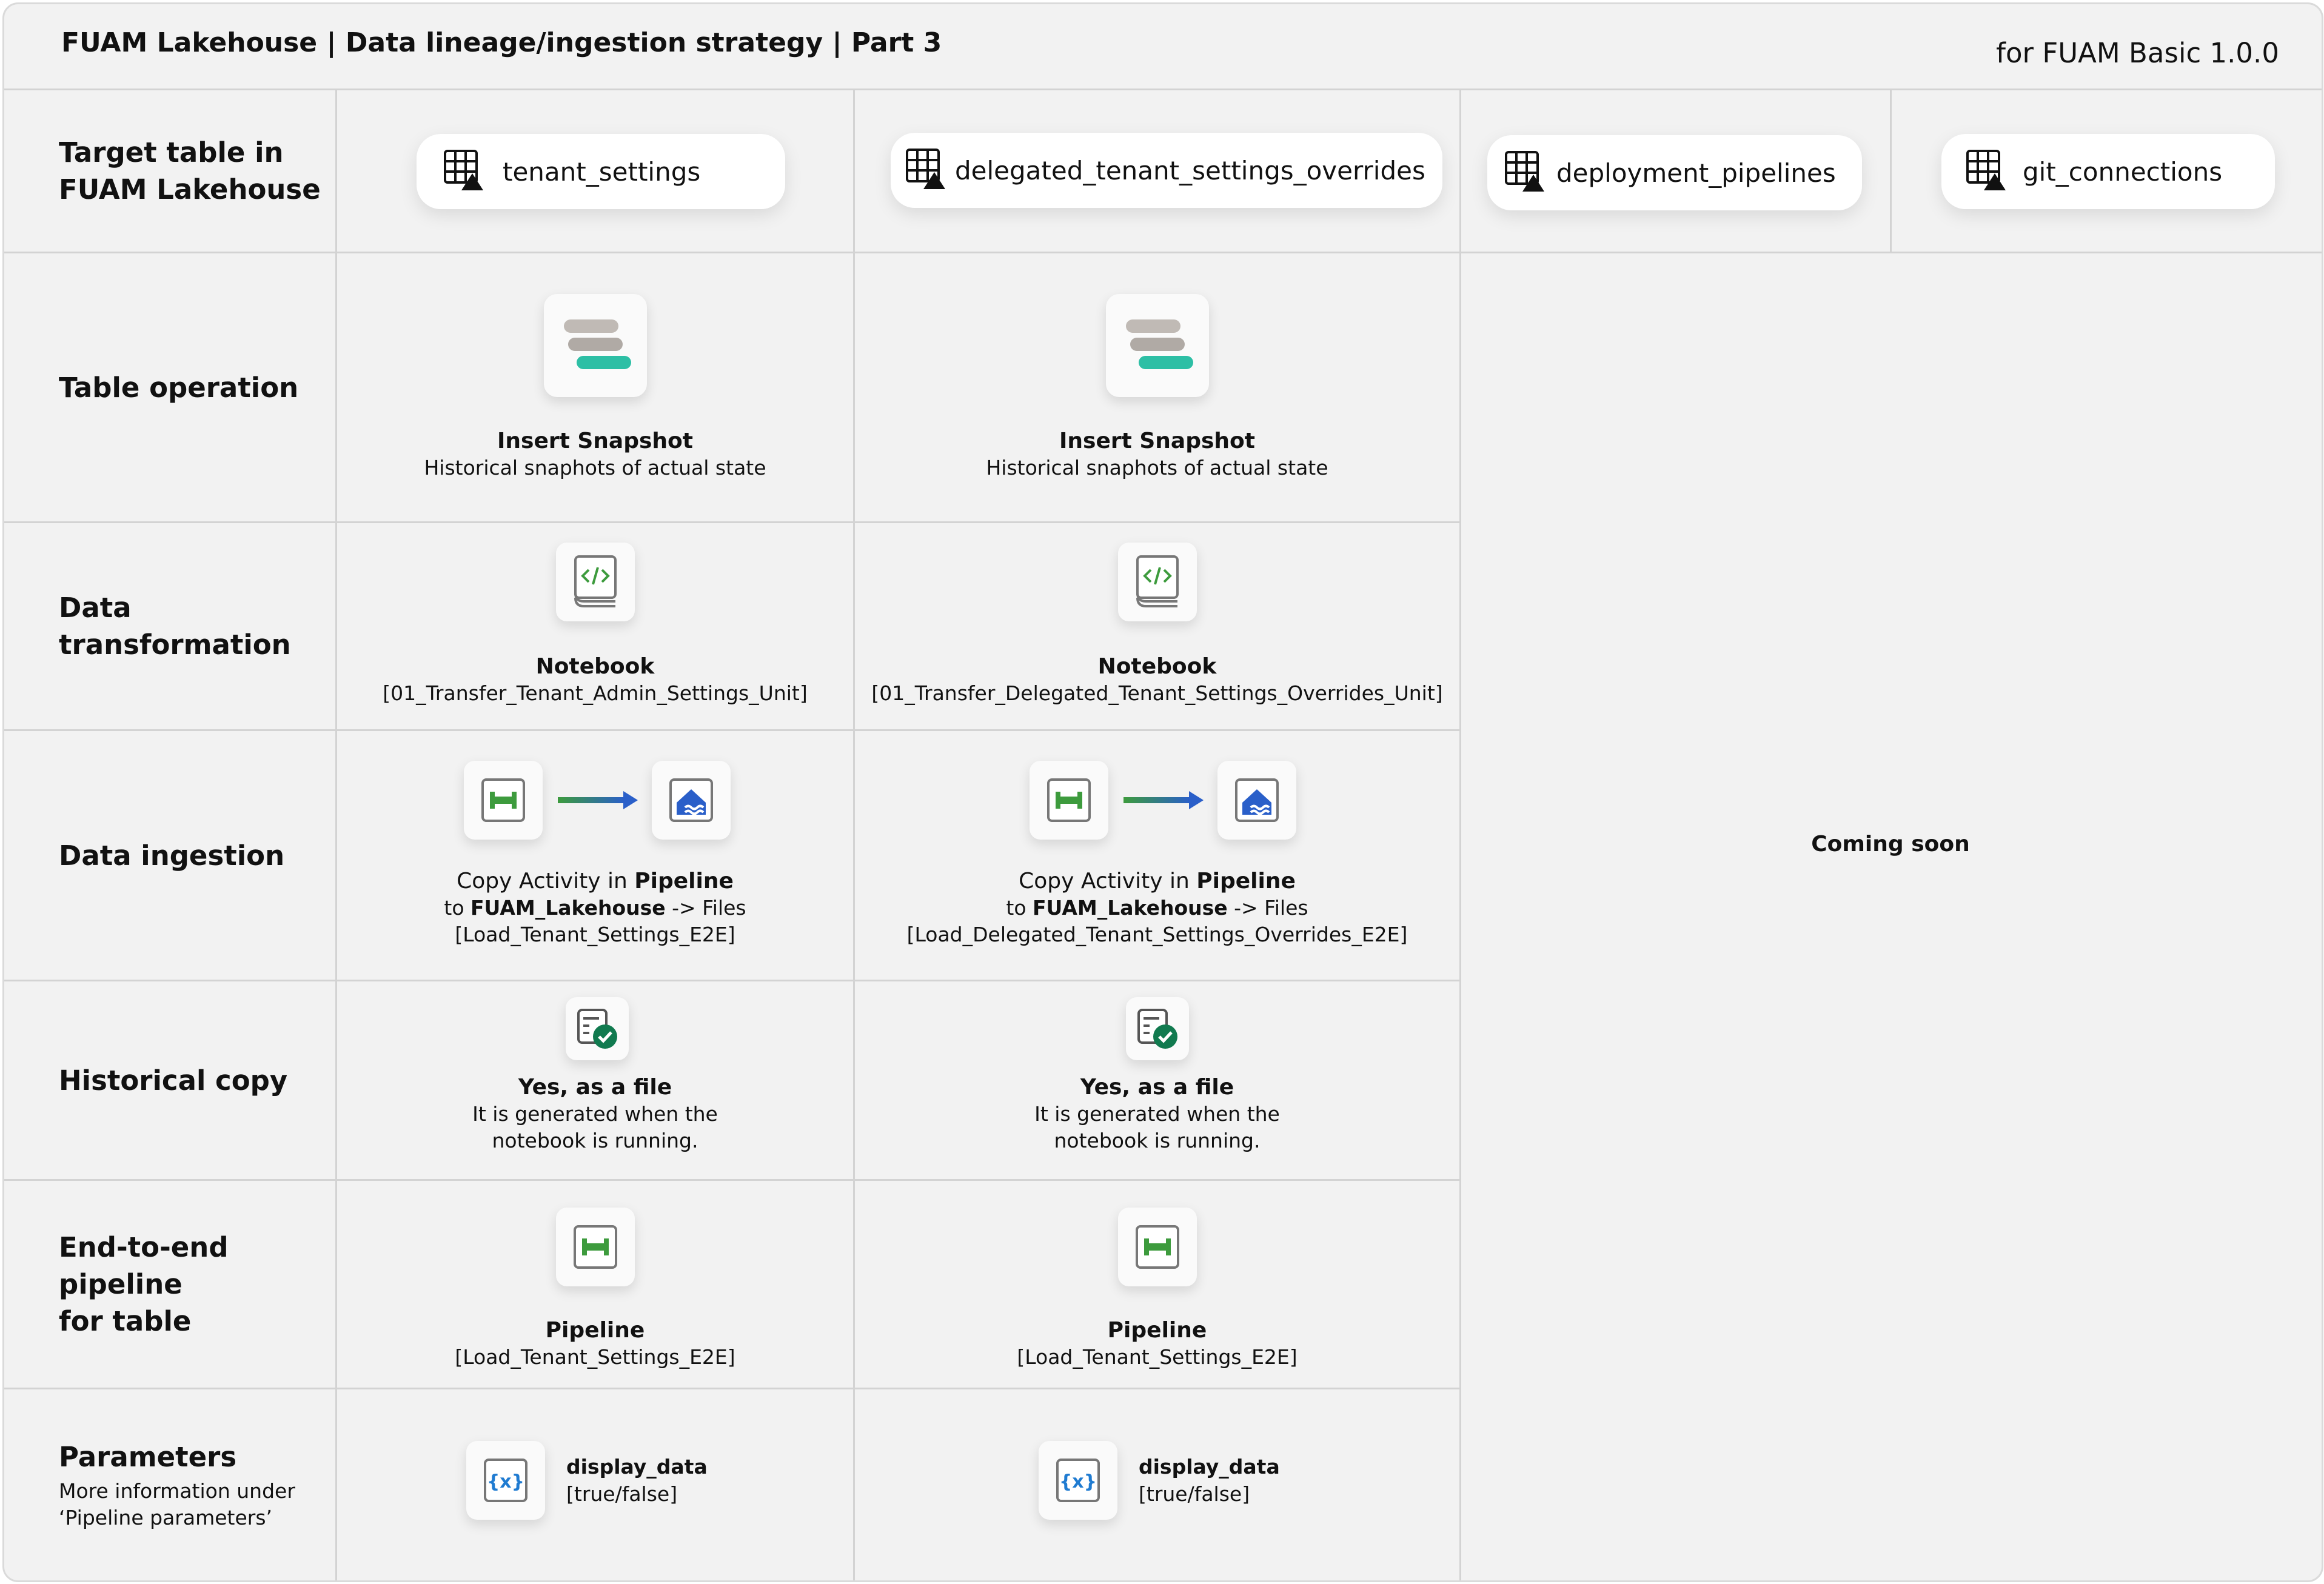  I want to click on table-name: git_connections, so click(2123, 171).